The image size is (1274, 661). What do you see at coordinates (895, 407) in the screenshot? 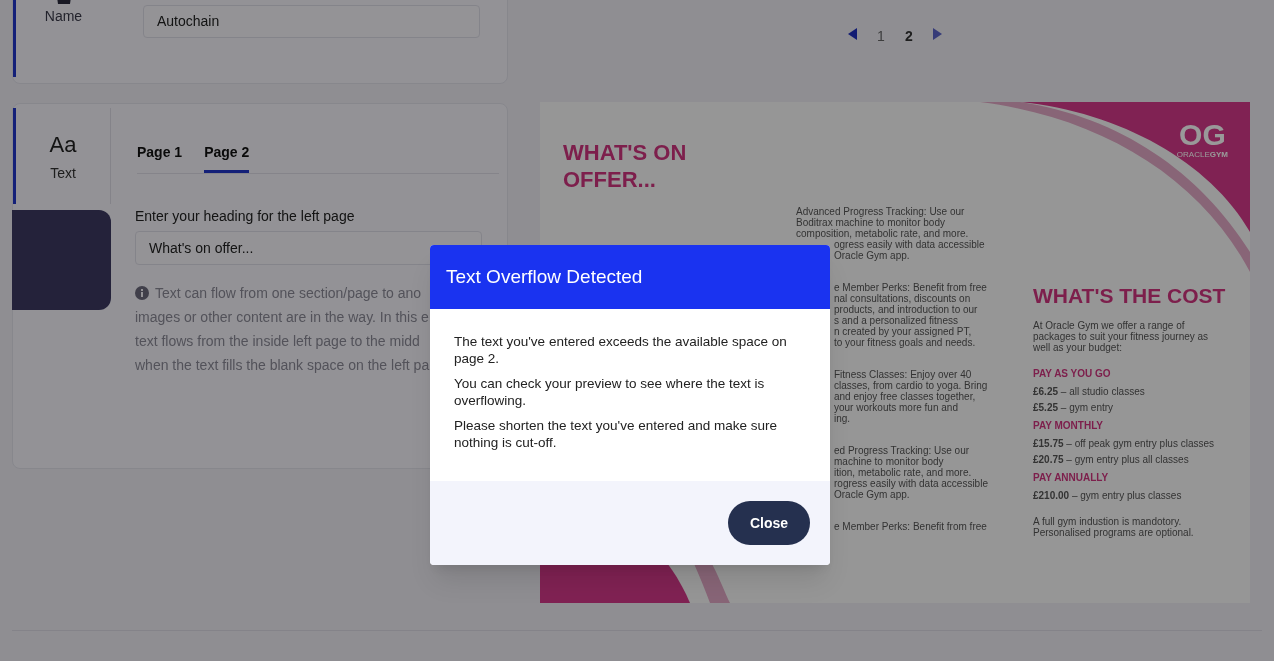
I see `offer-text-line: your workouts more fun and` at bounding box center [895, 407].